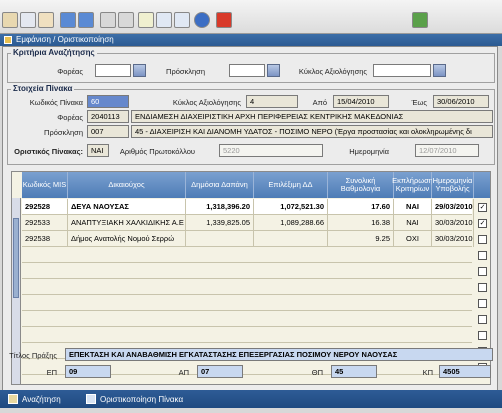 Image resolution: width=502 pixels, height=413 pixels. Describe the element at coordinates (332, 71) in the screenshot. I see `kyklos-label: Κύκλος Αξιολόγησης` at that location.